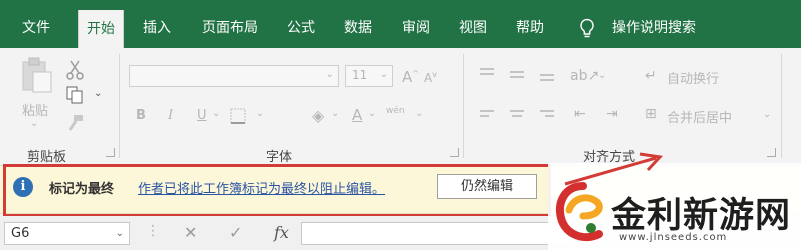 The width and height of the screenshot is (801, 250). I want to click on fill-color-icon: ◈, so click(318, 115).